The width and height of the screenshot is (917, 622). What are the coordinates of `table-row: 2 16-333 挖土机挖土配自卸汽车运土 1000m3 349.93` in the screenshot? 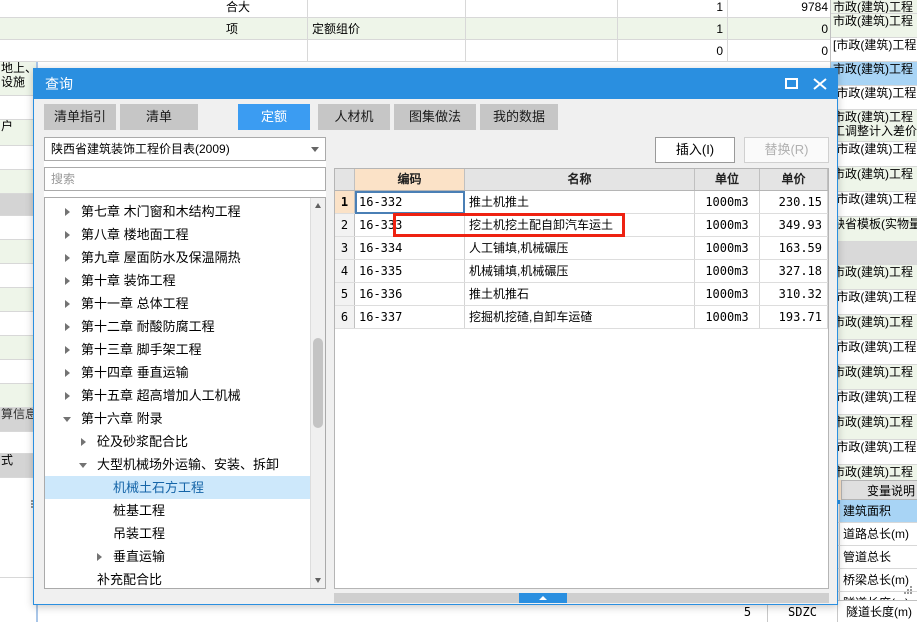 It's located at (581, 225).